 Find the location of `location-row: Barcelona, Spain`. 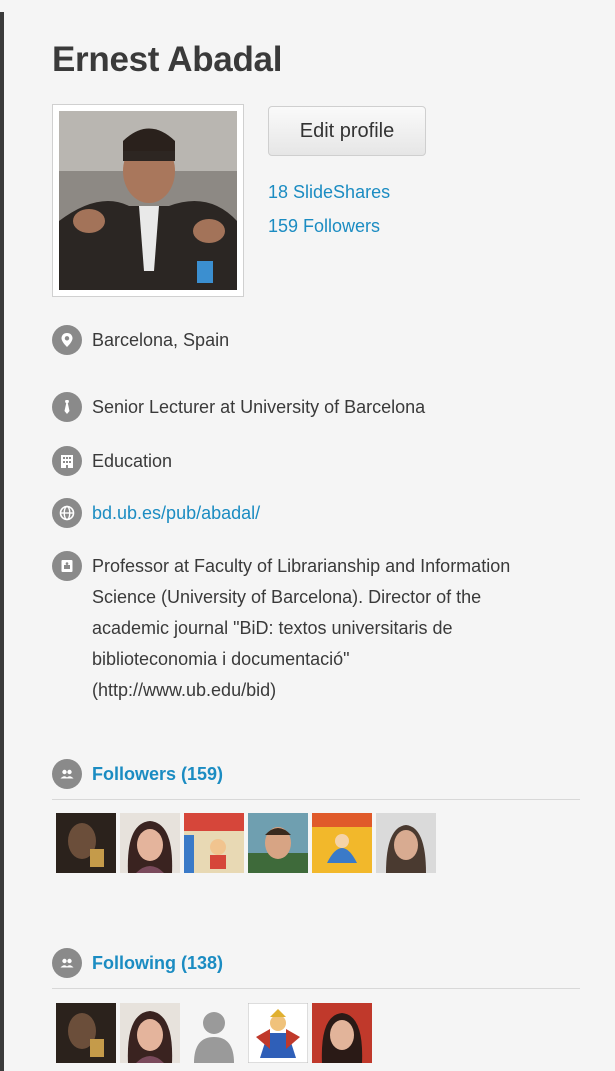

location-row: Barcelona, Spain is located at coordinates (140, 340).